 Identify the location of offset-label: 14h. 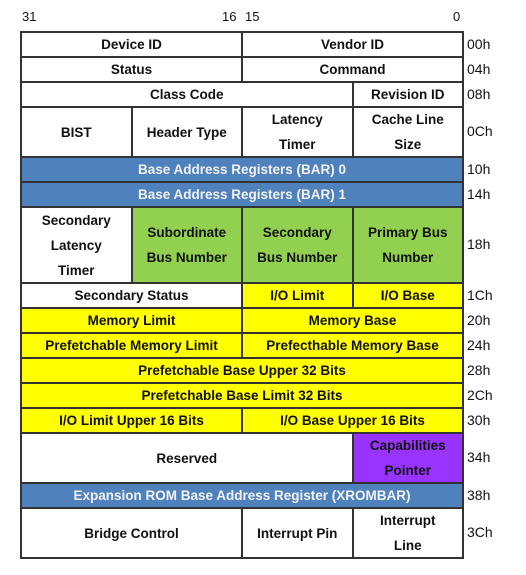
(479, 193).